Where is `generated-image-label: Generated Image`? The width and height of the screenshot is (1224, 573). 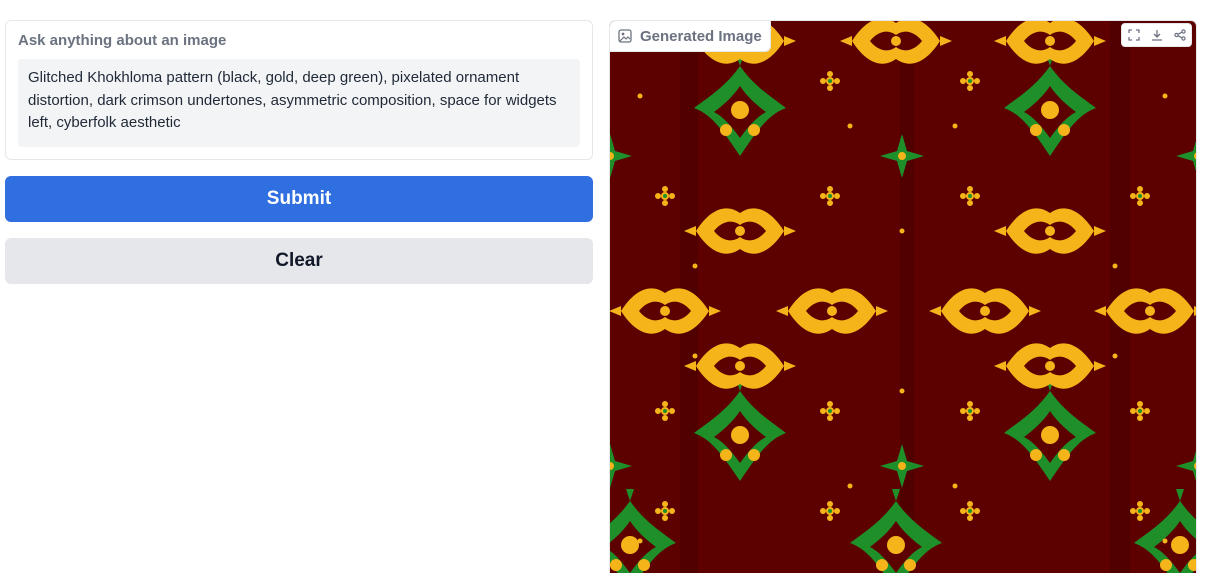
generated-image-label: Generated Image is located at coordinates (690, 36).